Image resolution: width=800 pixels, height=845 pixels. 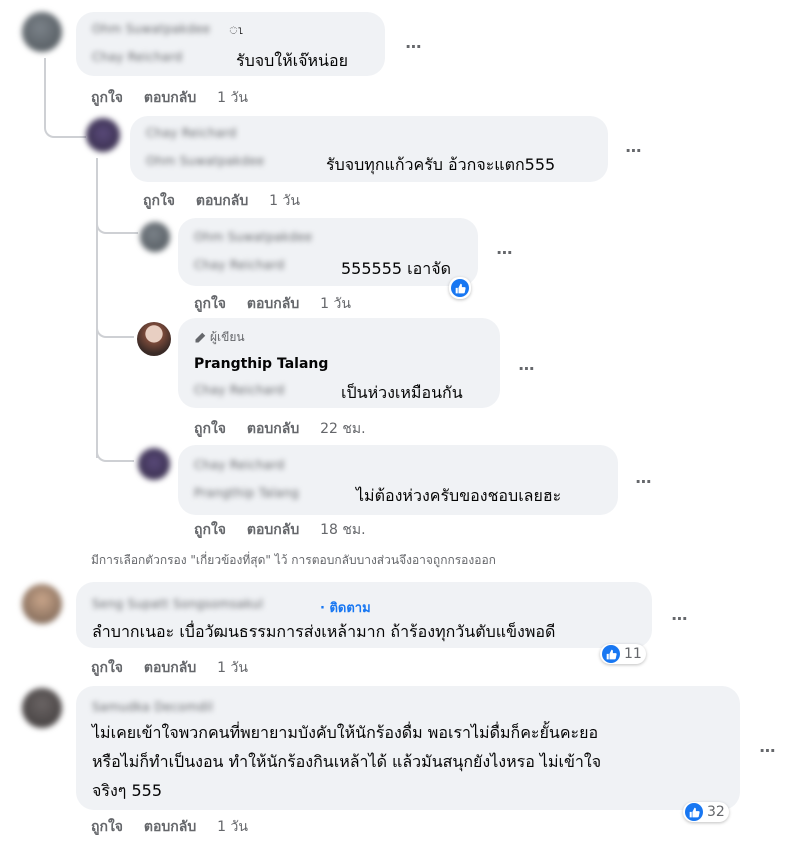 What do you see at coordinates (706, 812) in the screenshot?
I see `reaction-badge: 32` at bounding box center [706, 812].